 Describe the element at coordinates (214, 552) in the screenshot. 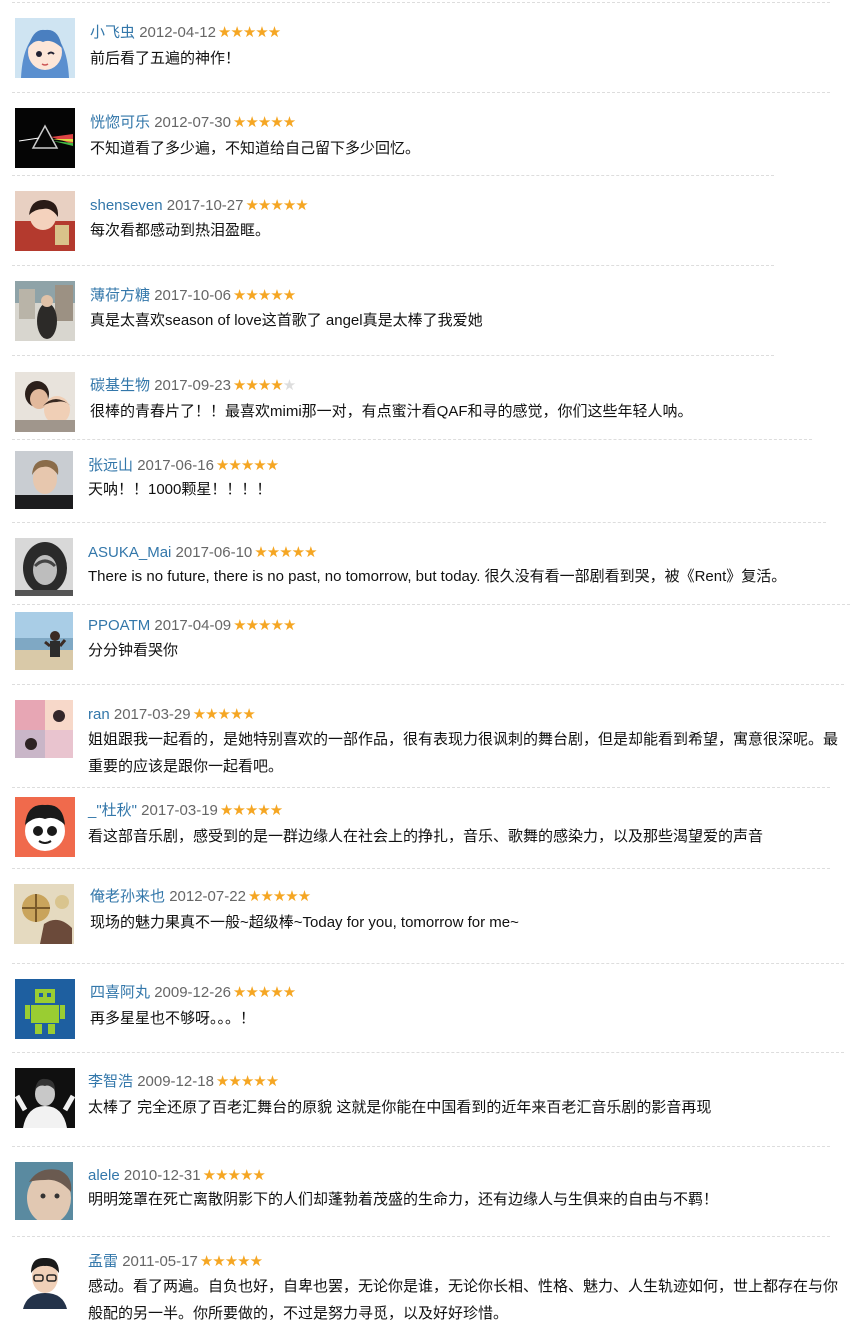

I see `comment-date: 2017-06-10` at that location.